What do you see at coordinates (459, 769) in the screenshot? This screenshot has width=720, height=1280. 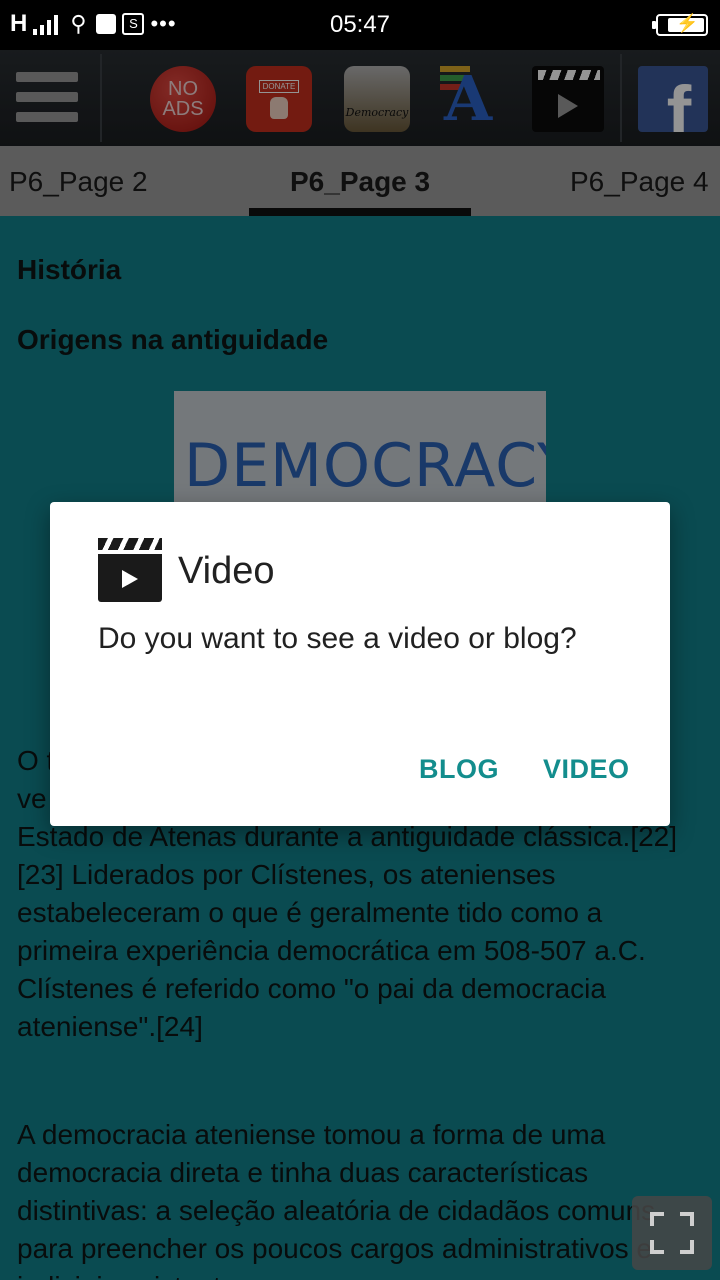 I see `blog-button: BLOG` at bounding box center [459, 769].